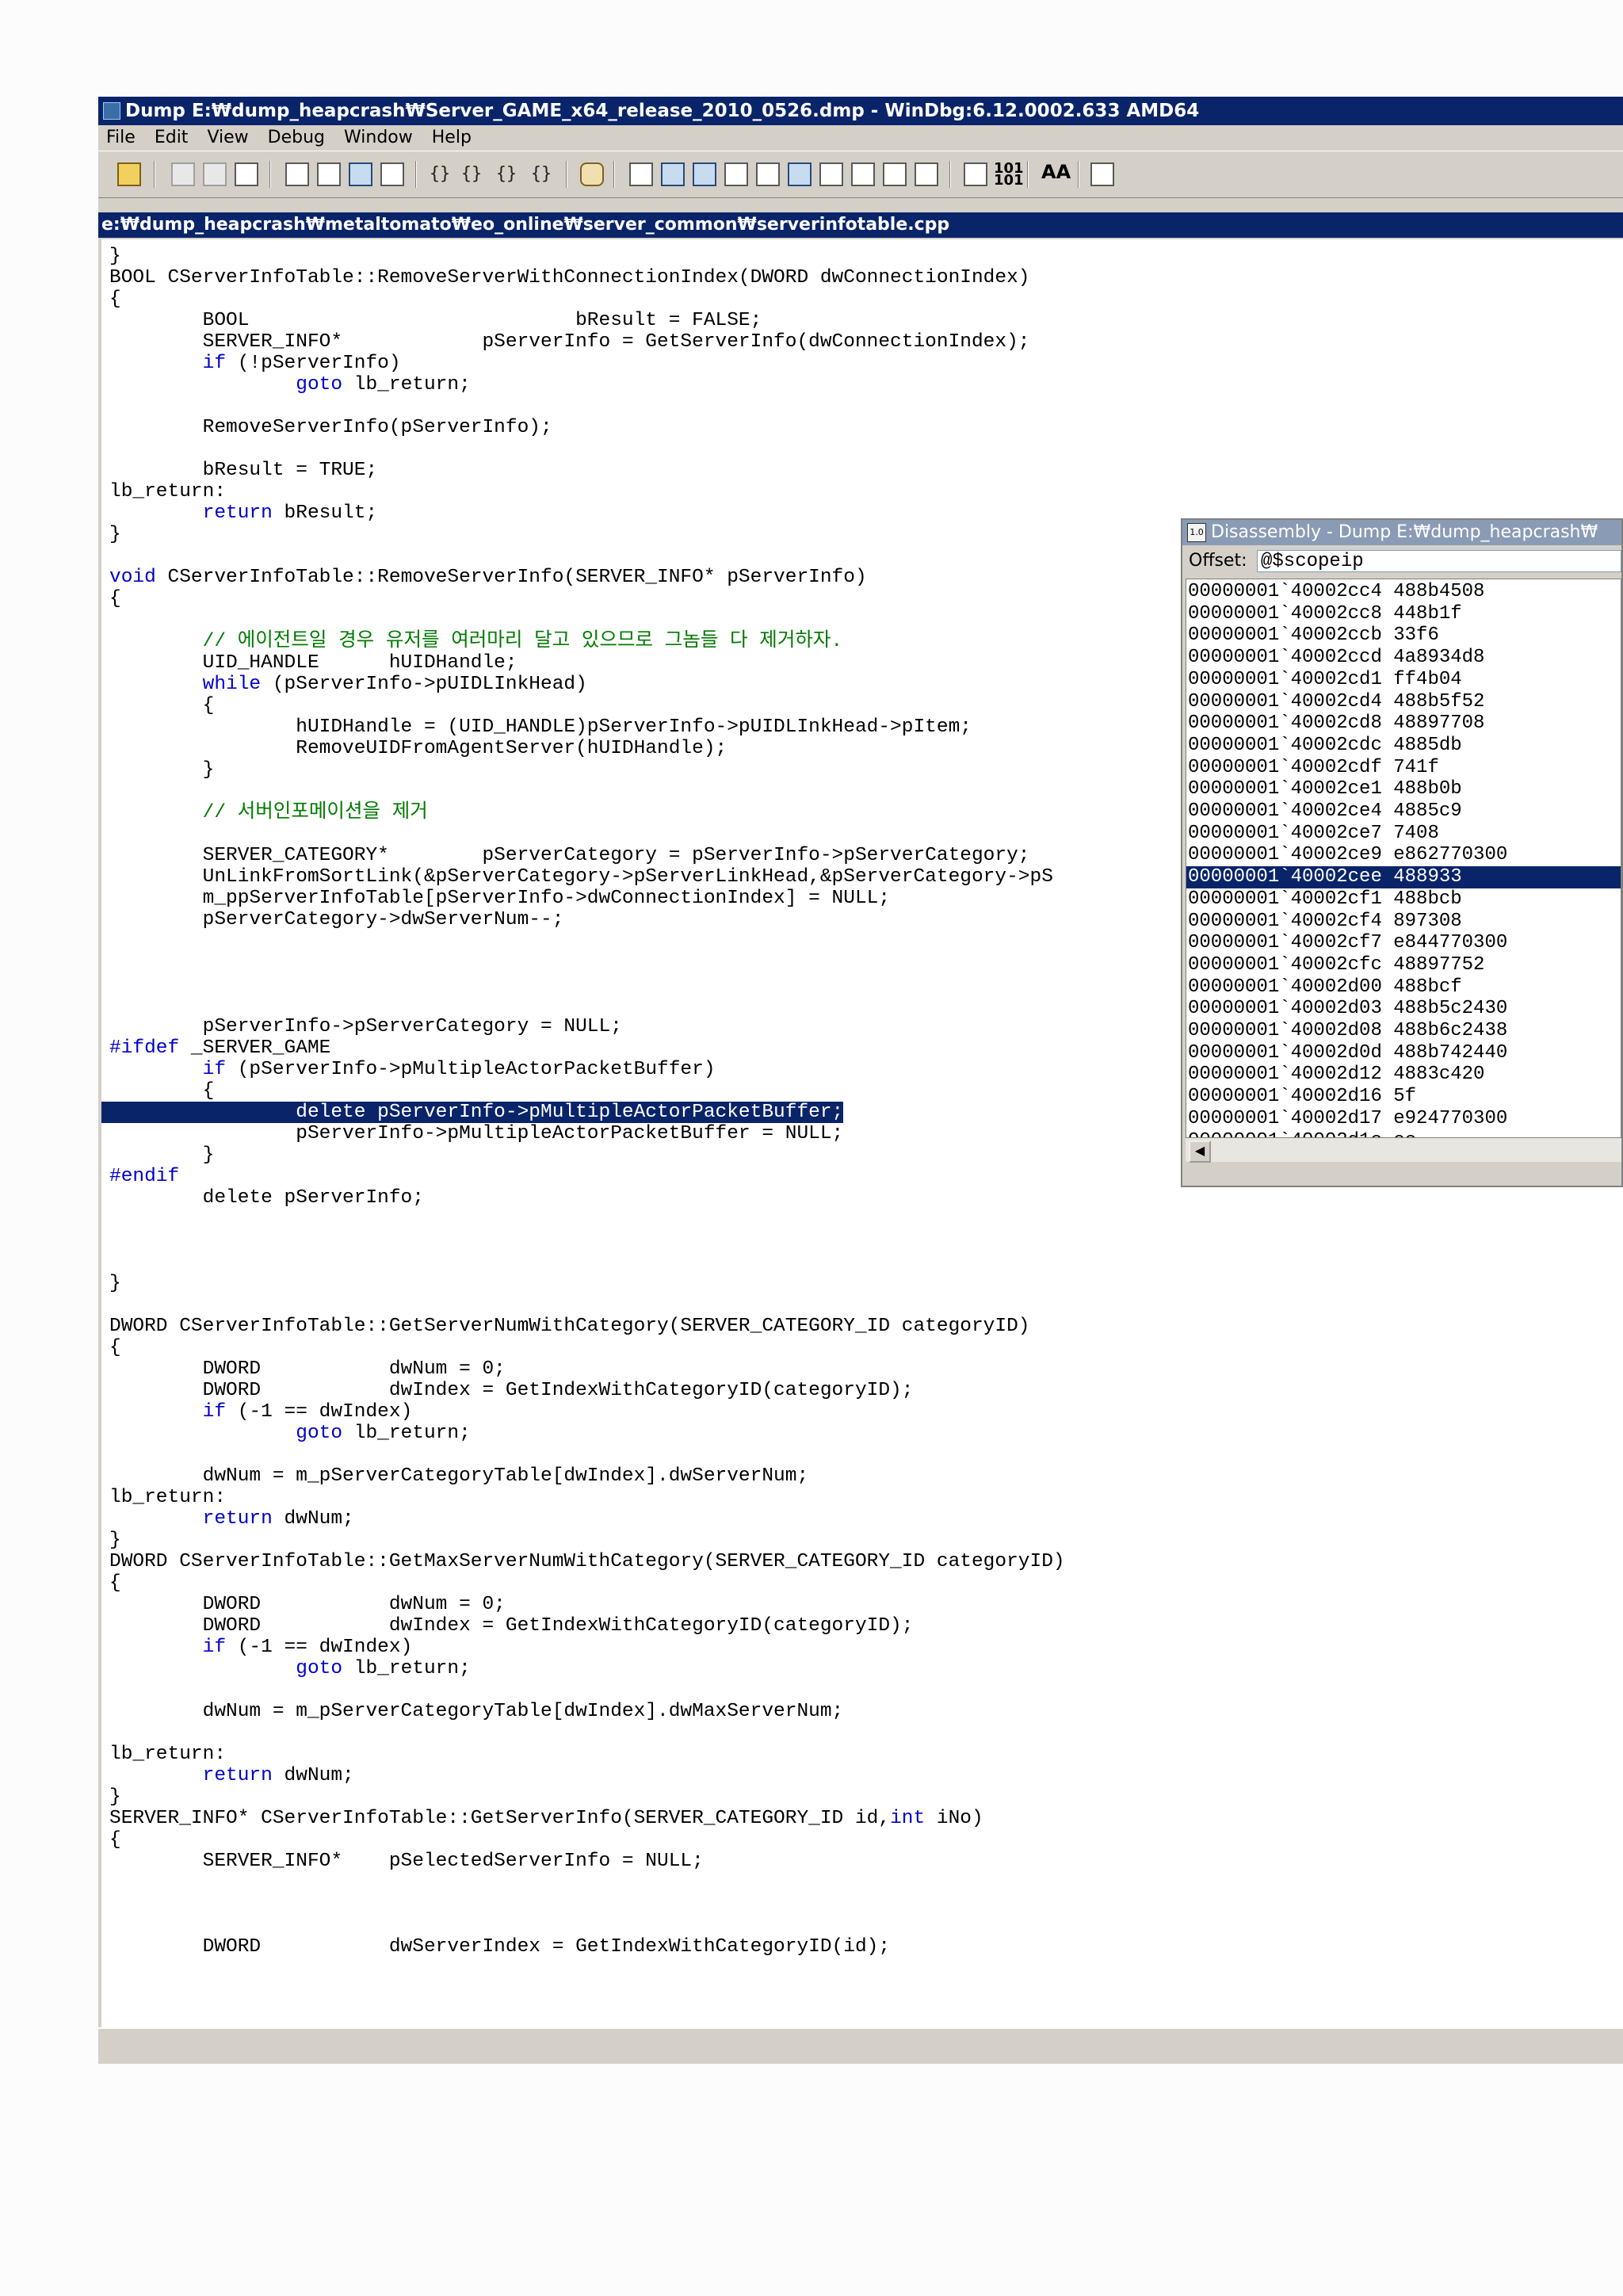 The image size is (1623, 2296). Describe the element at coordinates (1403, 658) in the screenshot. I see `disassembly-row: 00000001`40002ccd 4a8934d8` at that location.